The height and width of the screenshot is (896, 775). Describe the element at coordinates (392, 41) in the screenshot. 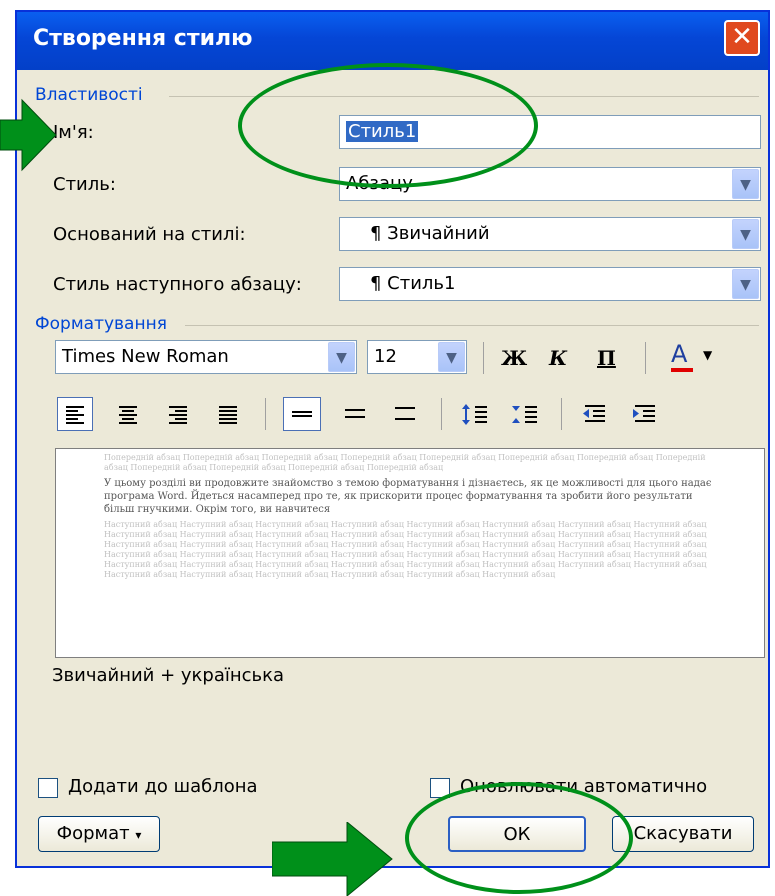

I see `title-bar: Створення стилю ✕` at that location.